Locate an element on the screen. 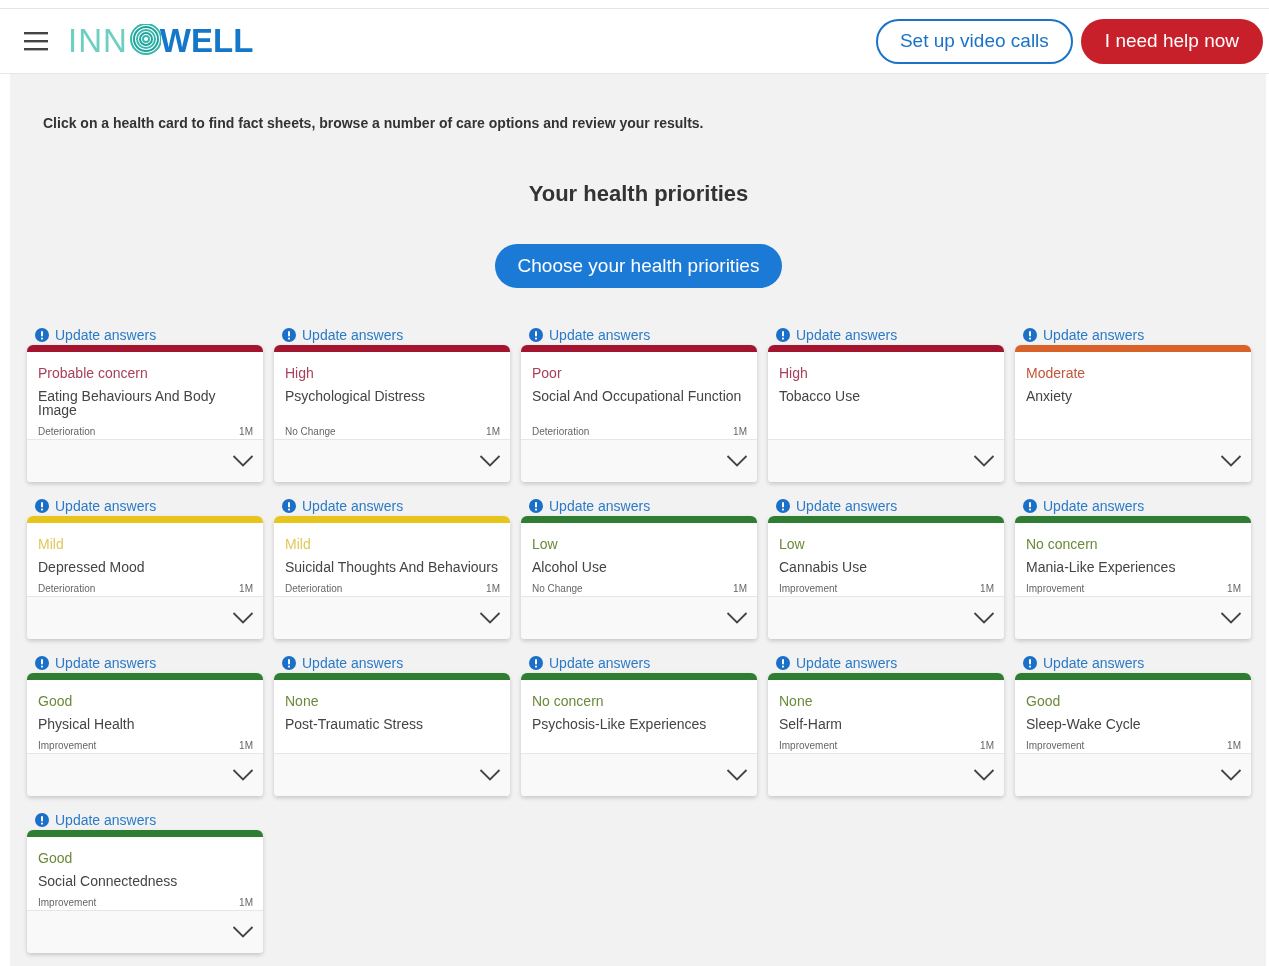 The image size is (1269, 966). health-card: No concern Mania-Like Experiences Improvement 1M is located at coordinates (1133, 577).